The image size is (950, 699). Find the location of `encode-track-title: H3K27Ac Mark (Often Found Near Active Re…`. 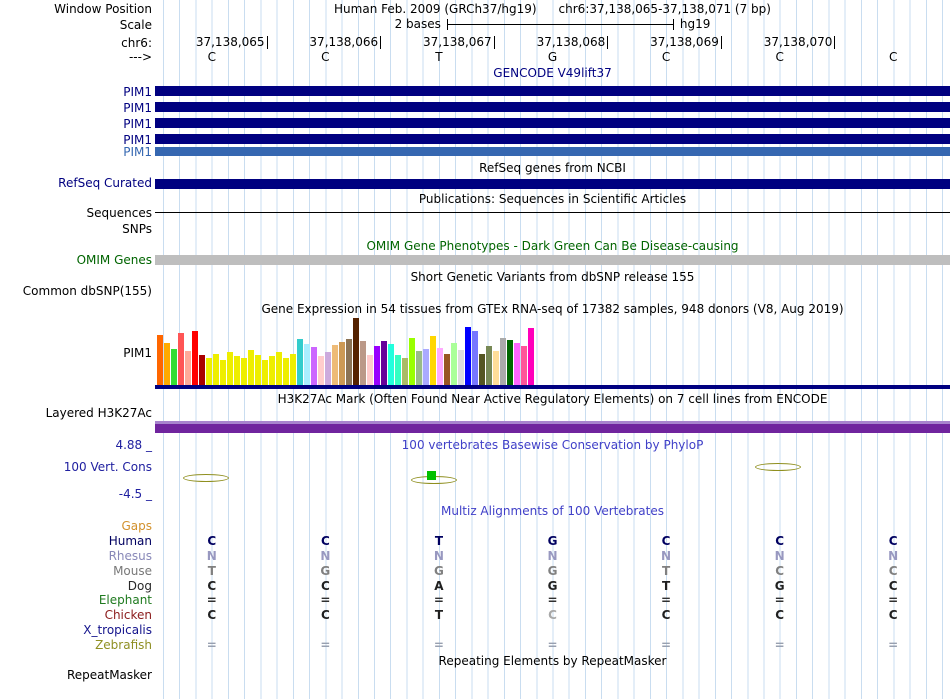

encode-track-title: H3K27Ac Mark (Often Found Near Active Re… is located at coordinates (552, 399).